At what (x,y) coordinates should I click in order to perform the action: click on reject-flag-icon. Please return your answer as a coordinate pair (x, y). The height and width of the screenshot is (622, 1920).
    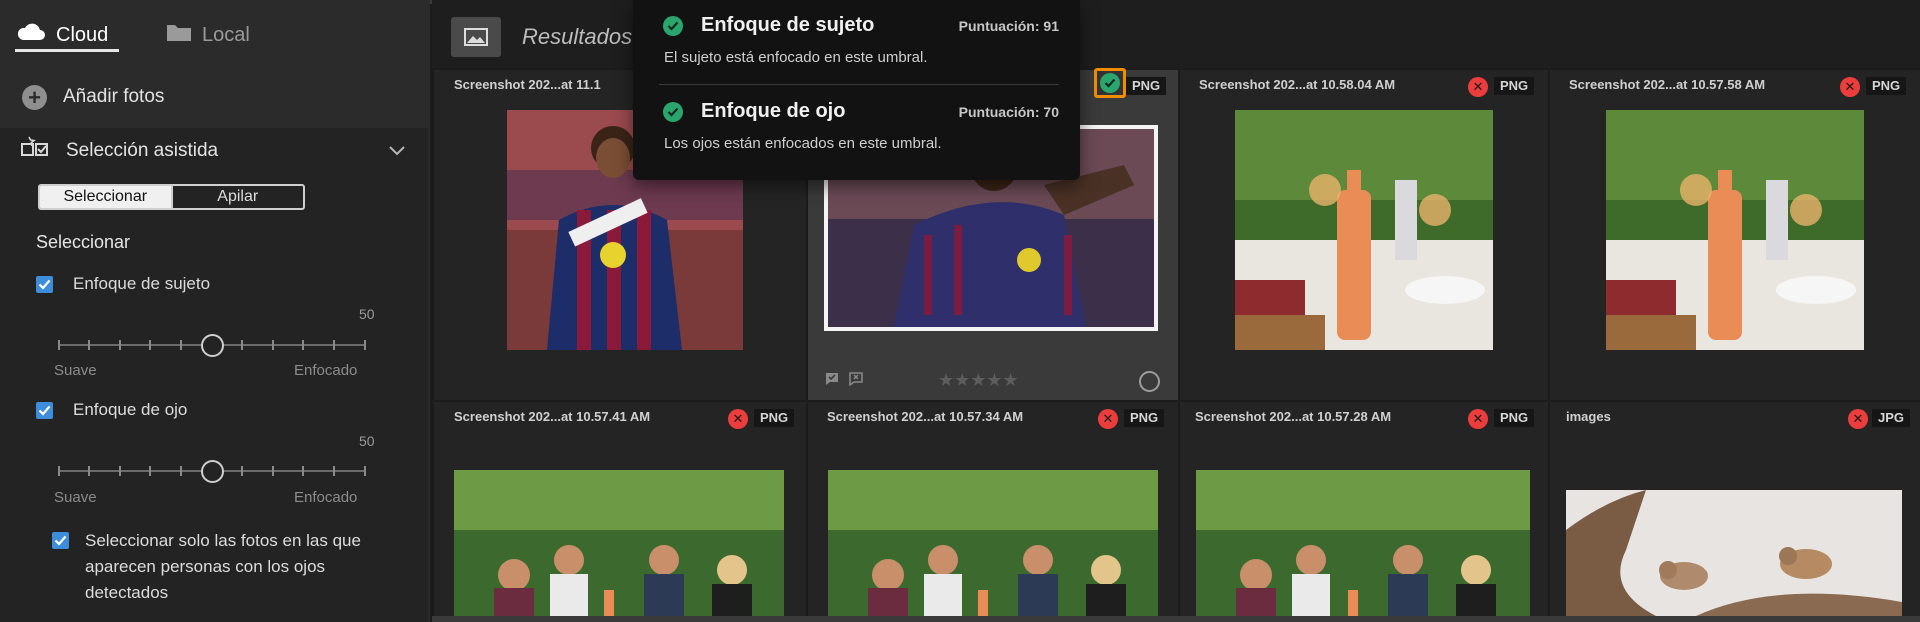
    Looking at the image, I should click on (856, 379).